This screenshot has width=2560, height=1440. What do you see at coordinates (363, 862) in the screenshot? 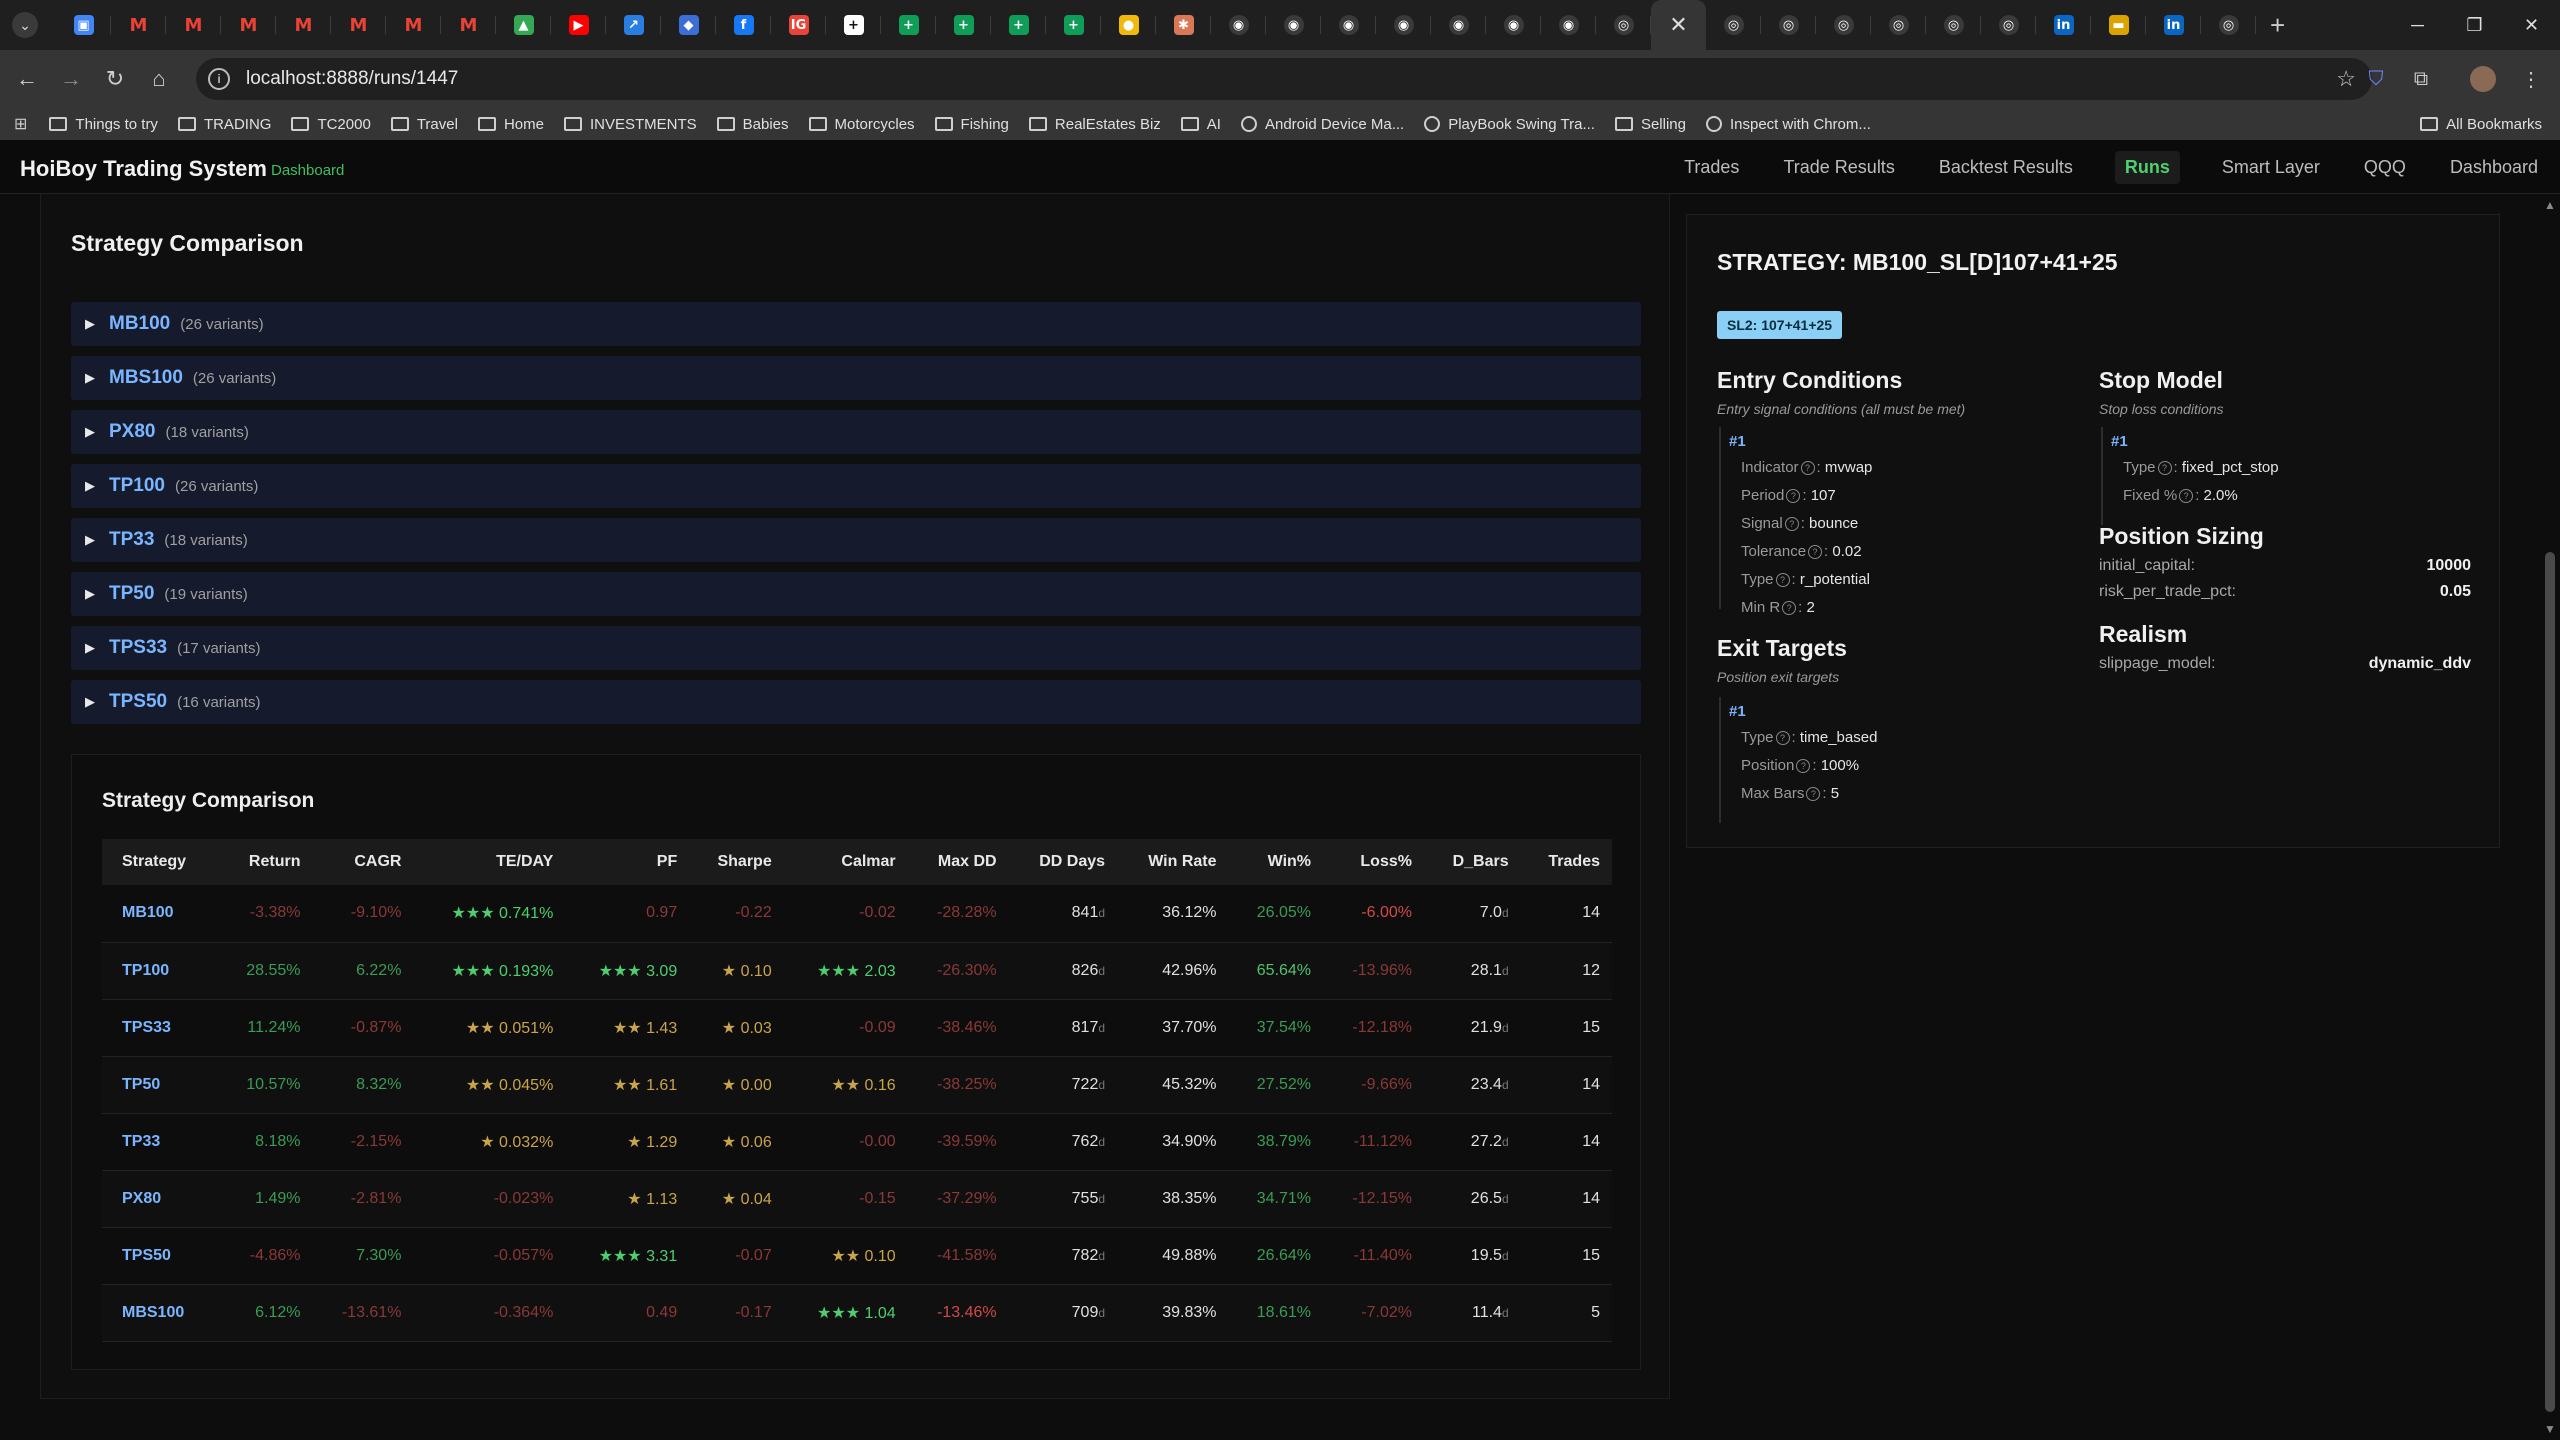
I see `column-header: CAGR` at bounding box center [363, 862].